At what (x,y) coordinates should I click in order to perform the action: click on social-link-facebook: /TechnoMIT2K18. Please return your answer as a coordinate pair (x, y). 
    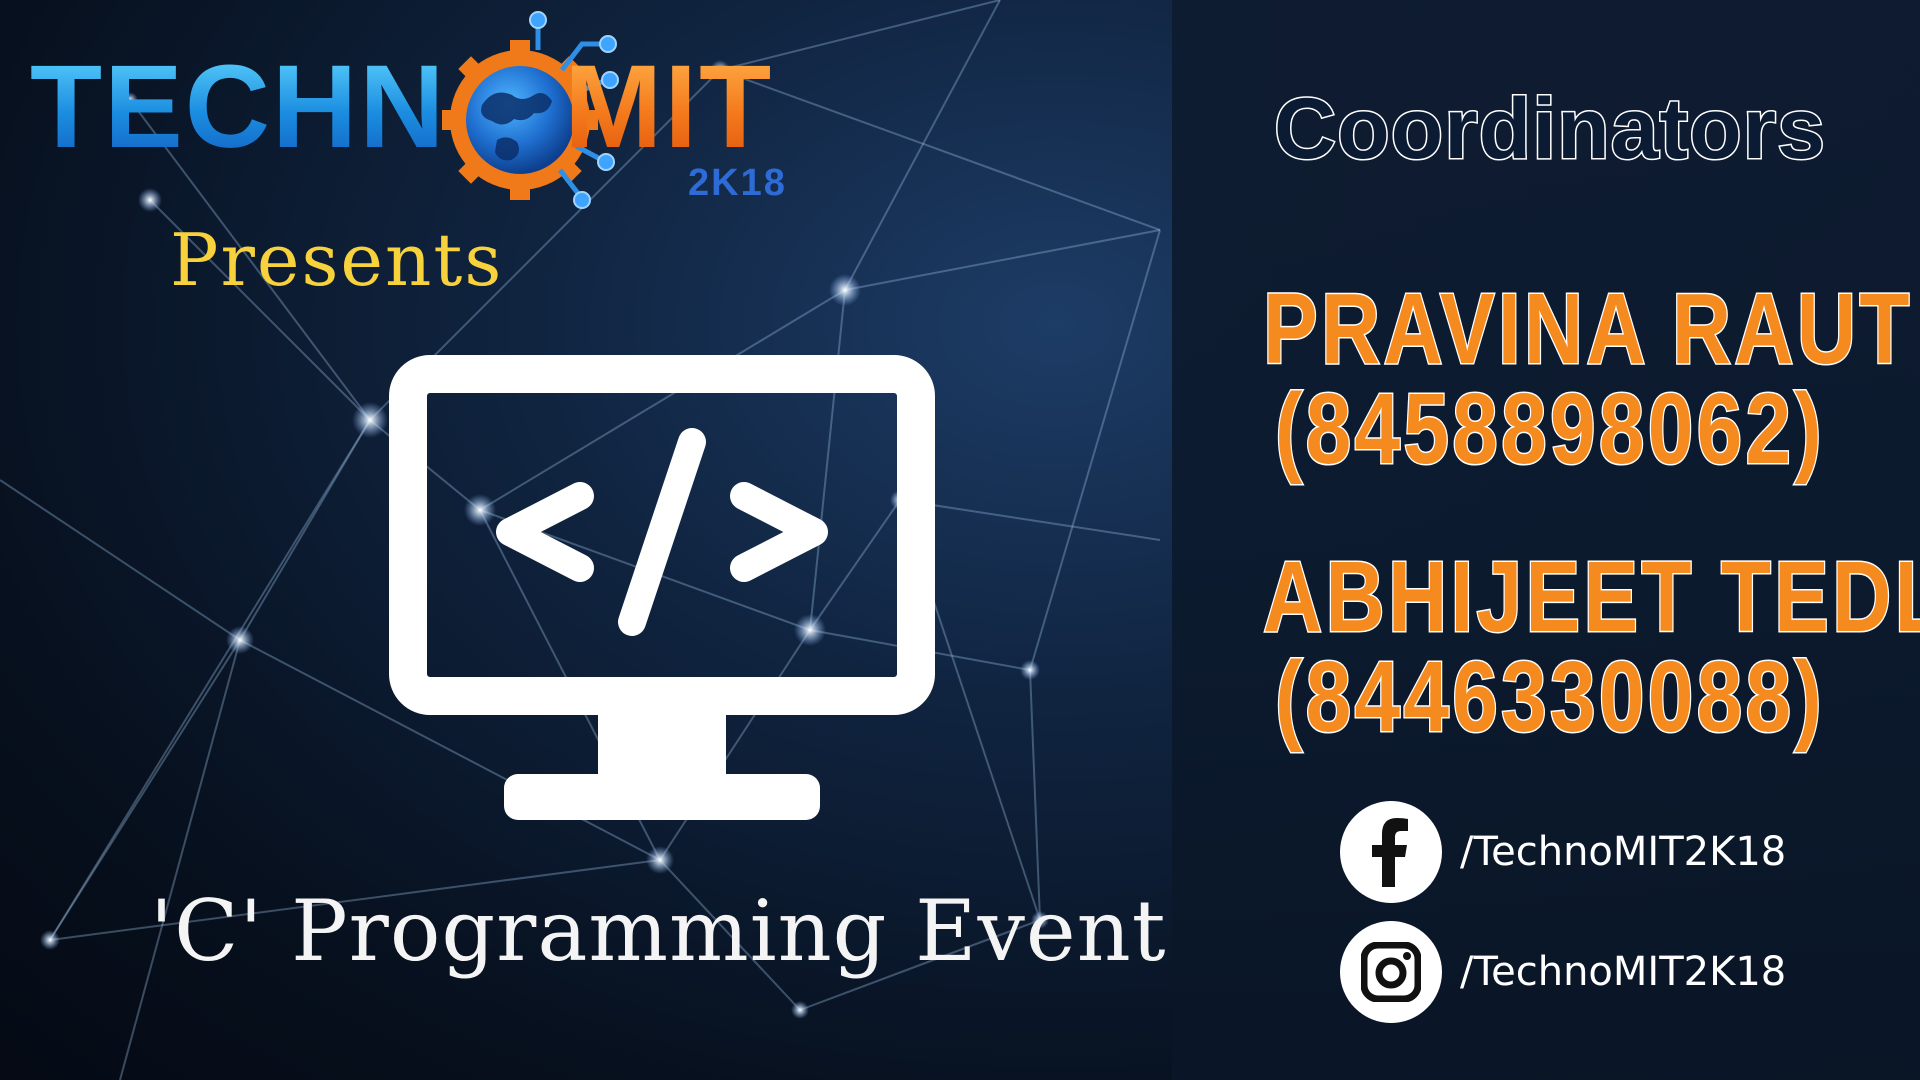
    Looking at the image, I should click on (1563, 852).